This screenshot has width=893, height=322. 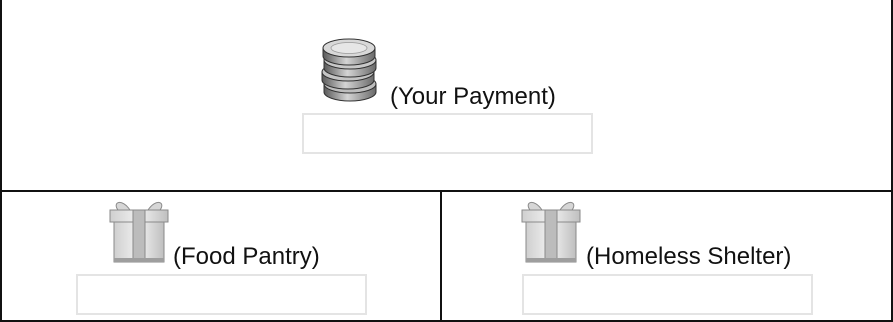 I want to click on section-divider-horizontal, so click(x=446, y=191).